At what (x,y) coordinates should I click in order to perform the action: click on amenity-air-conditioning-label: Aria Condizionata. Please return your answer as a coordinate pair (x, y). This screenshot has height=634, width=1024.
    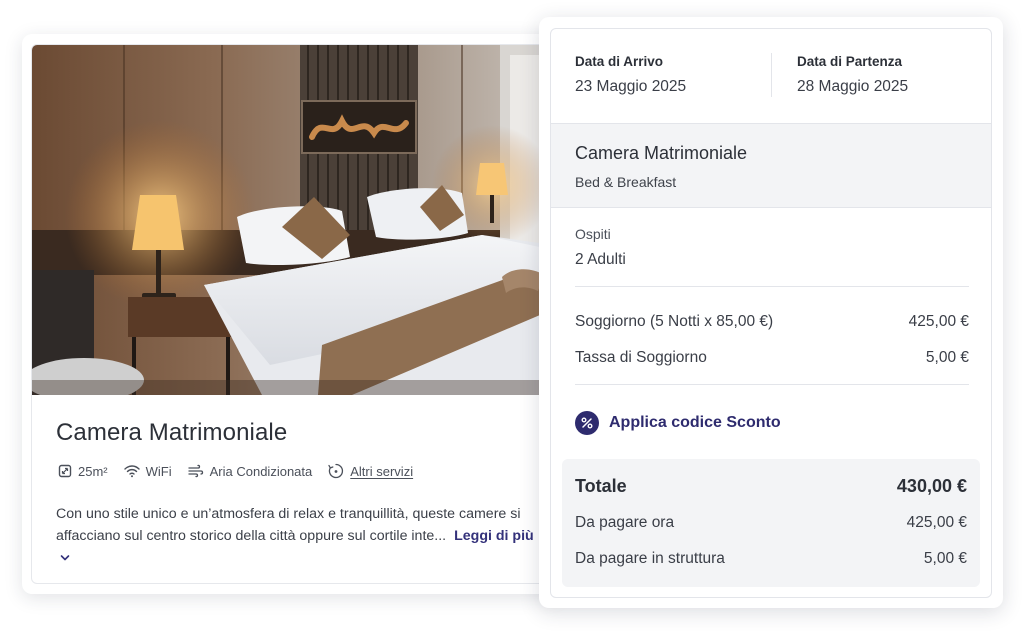
    Looking at the image, I should click on (261, 471).